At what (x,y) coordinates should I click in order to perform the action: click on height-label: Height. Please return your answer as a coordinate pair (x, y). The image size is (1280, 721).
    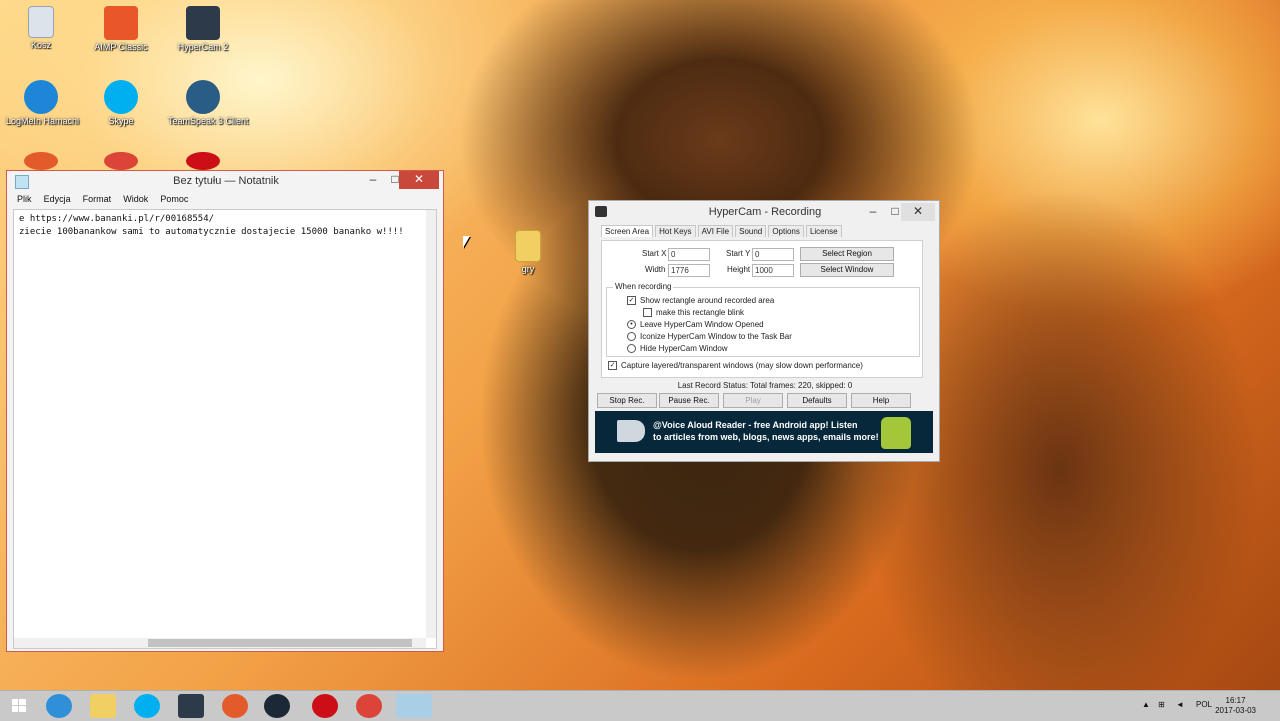
    Looking at the image, I should click on (739, 269).